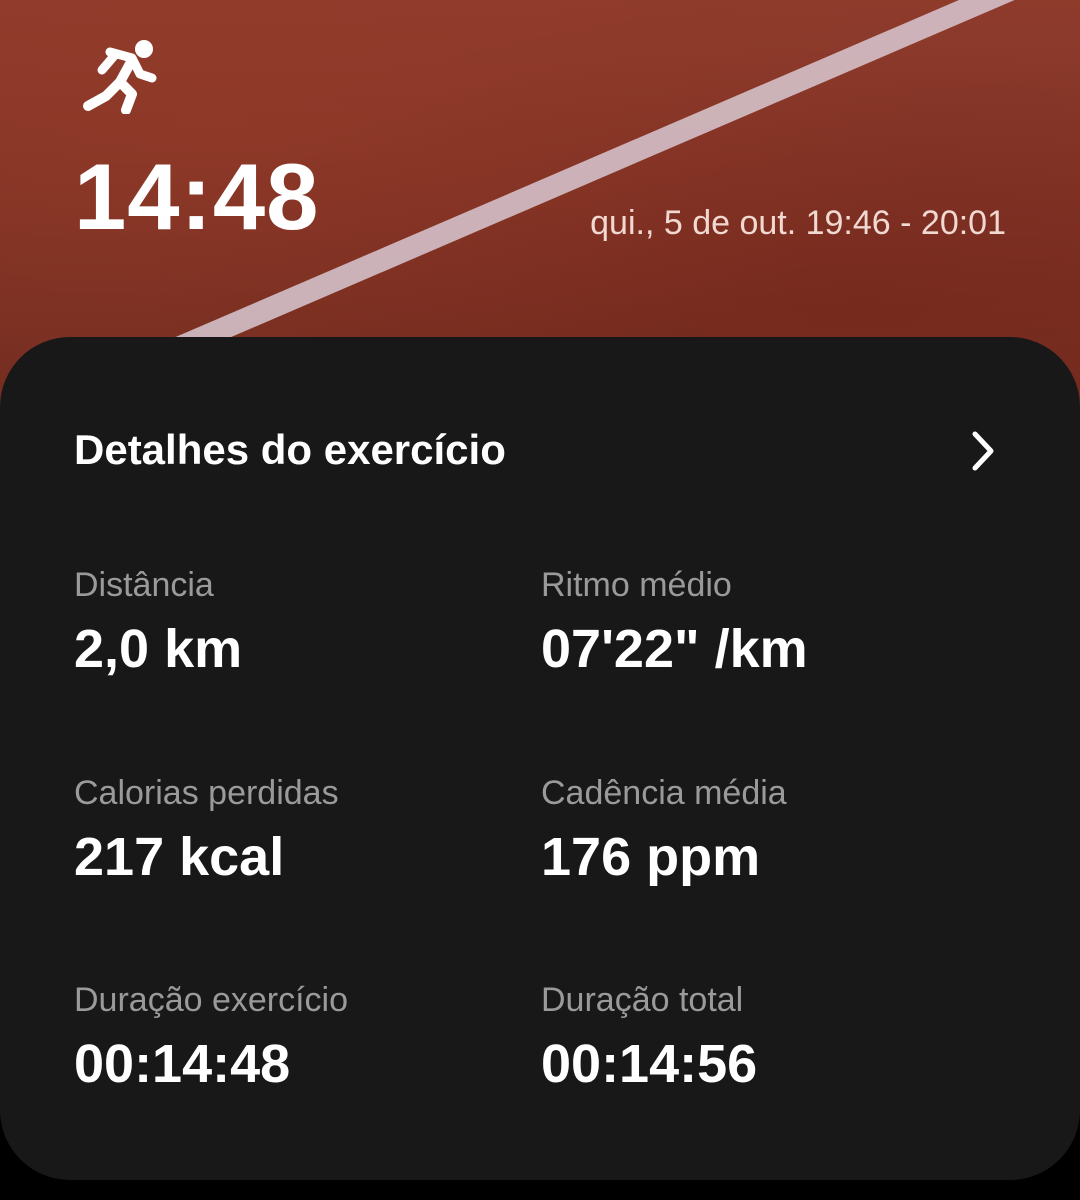  What do you see at coordinates (651, 857) in the screenshot?
I see `stat-value: 176 ppm` at bounding box center [651, 857].